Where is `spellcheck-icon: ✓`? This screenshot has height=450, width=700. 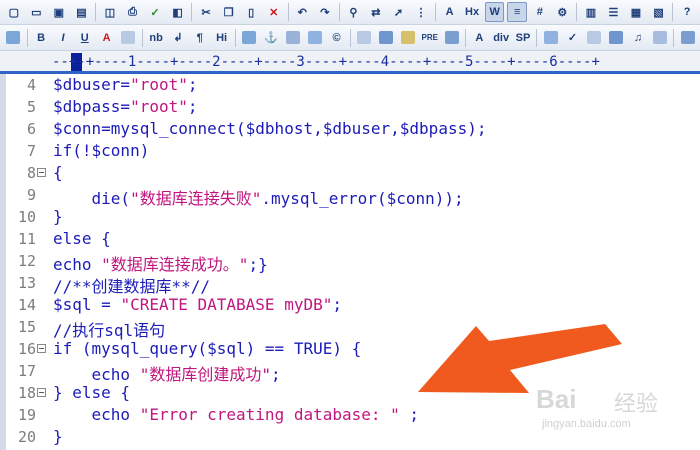 spellcheck-icon: ✓ is located at coordinates (155, 12).